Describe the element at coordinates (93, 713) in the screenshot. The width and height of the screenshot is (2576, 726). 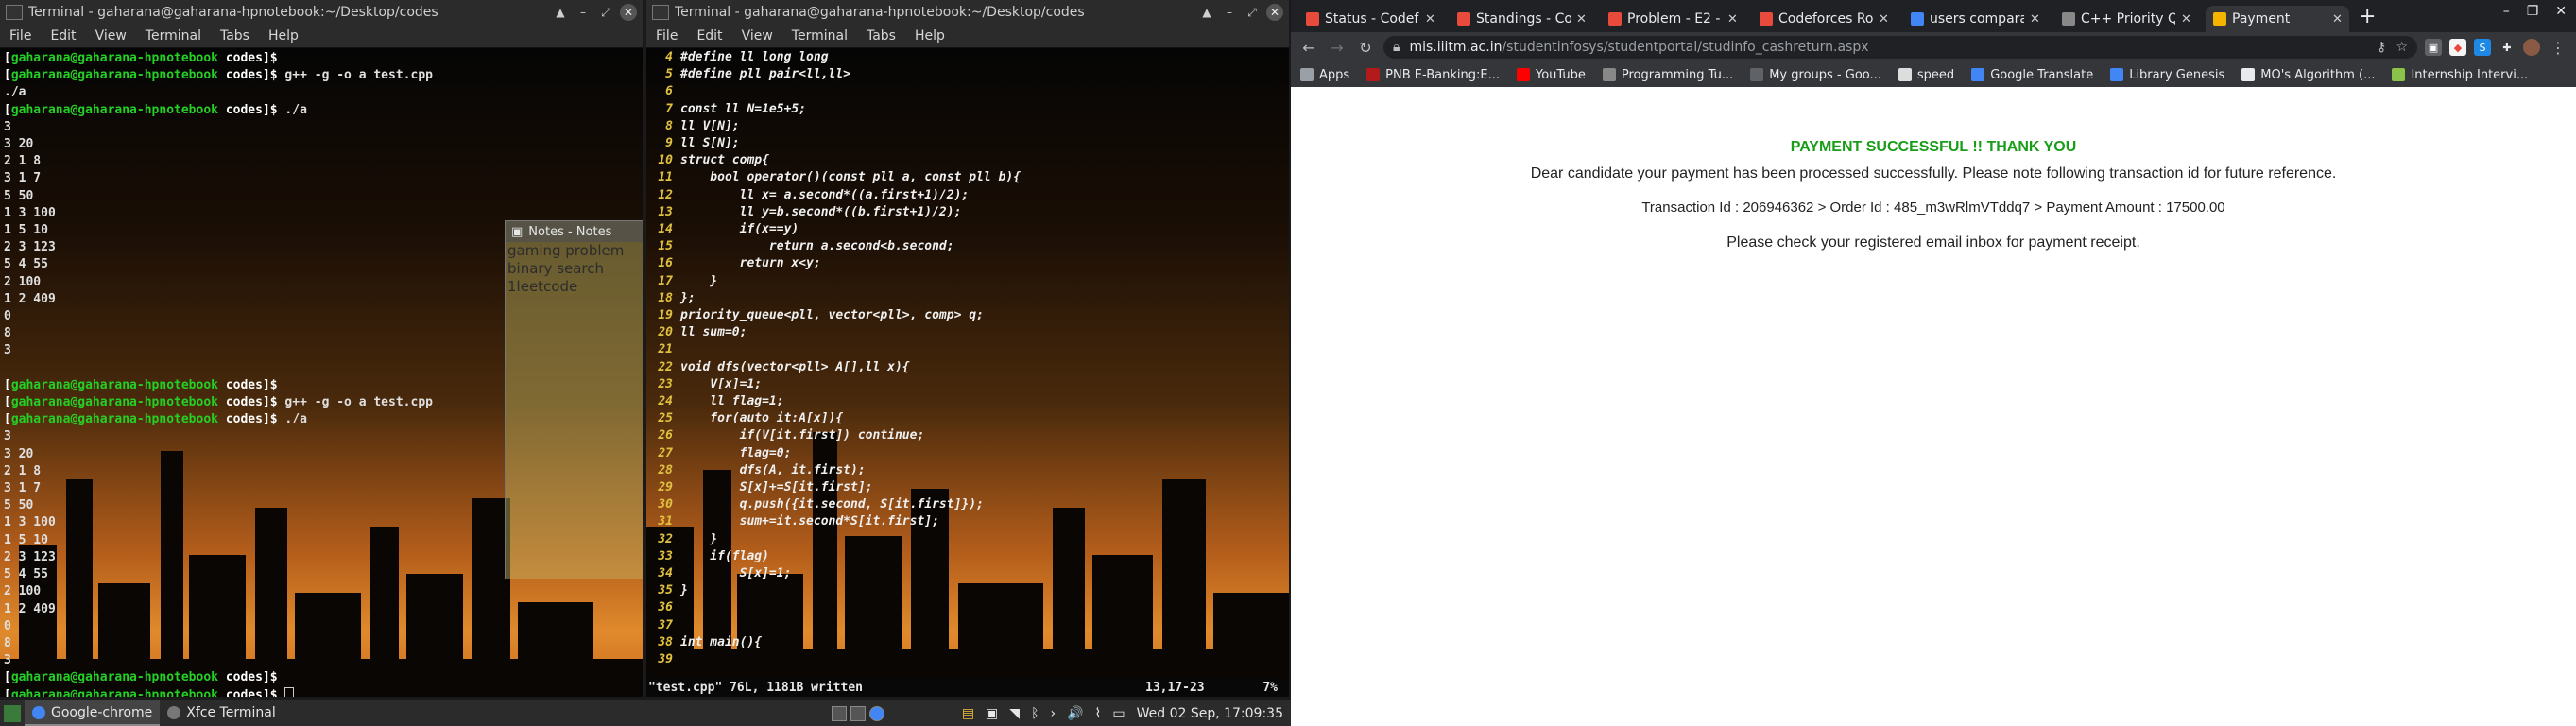
I see `taskbar-task: Google-chrome` at that location.